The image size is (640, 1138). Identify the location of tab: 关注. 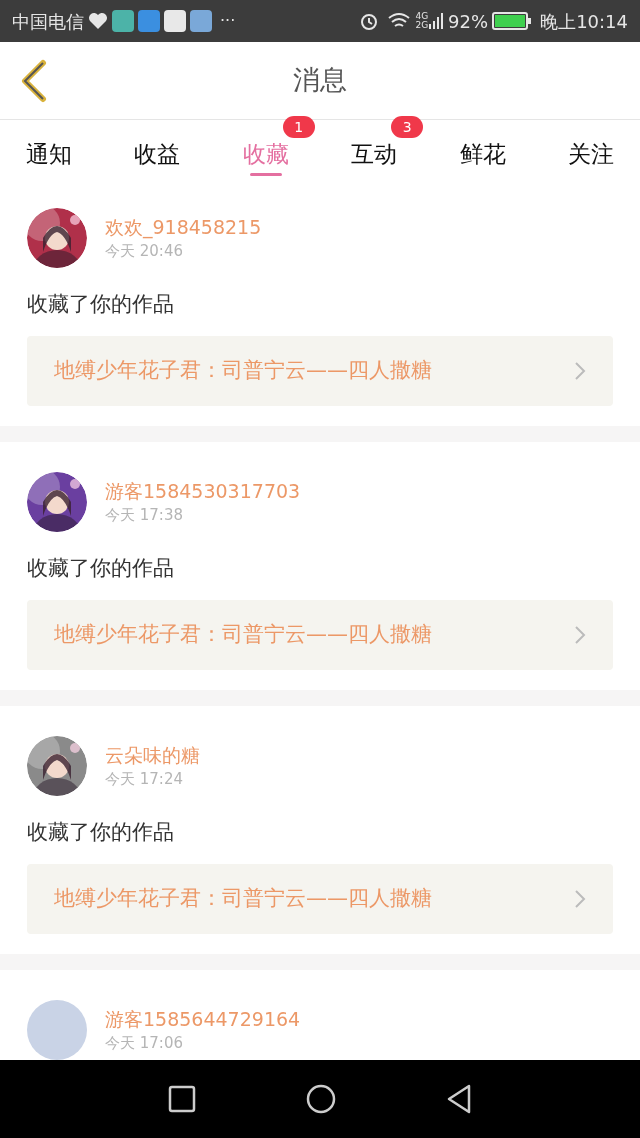
(590, 159).